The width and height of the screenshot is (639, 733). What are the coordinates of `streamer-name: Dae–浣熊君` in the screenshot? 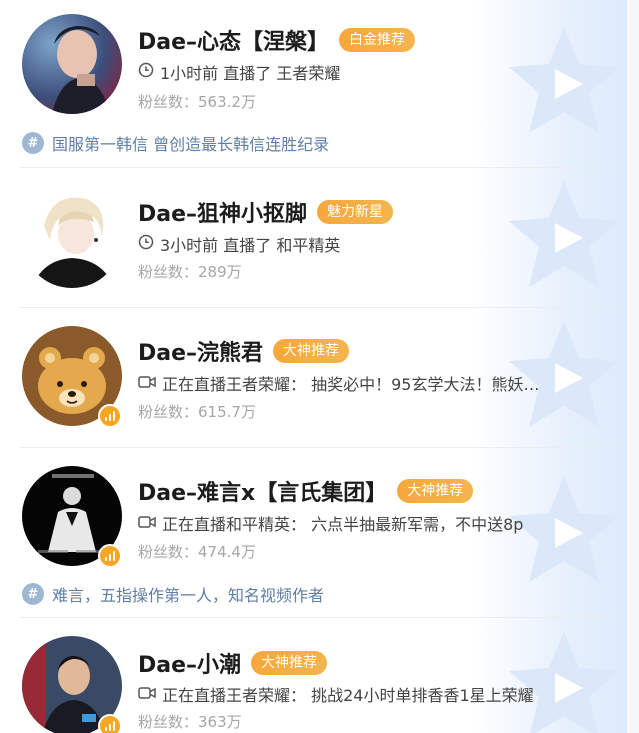 It's located at (200, 351).